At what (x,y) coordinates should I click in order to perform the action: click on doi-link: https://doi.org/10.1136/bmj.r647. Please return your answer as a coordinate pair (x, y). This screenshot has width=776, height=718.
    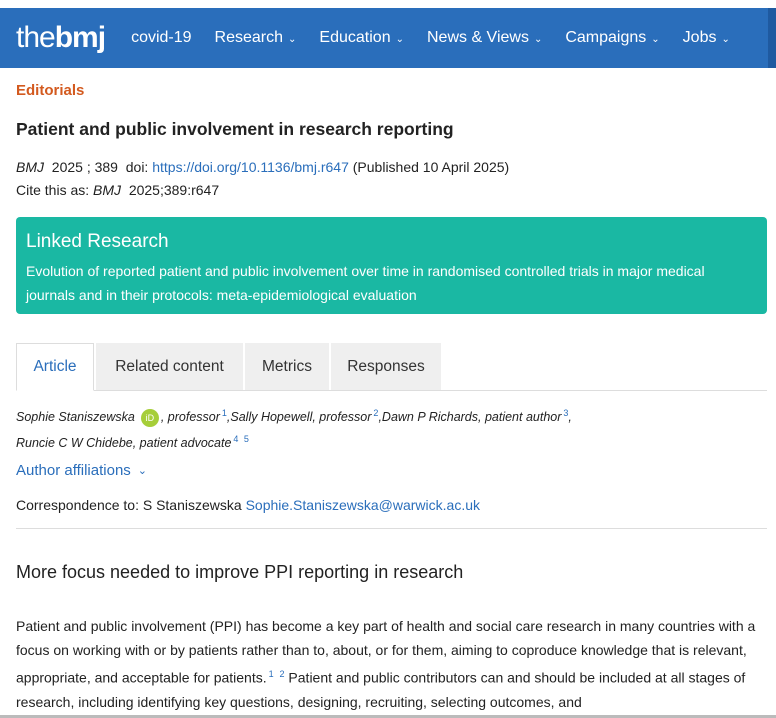
    Looking at the image, I should click on (250, 167).